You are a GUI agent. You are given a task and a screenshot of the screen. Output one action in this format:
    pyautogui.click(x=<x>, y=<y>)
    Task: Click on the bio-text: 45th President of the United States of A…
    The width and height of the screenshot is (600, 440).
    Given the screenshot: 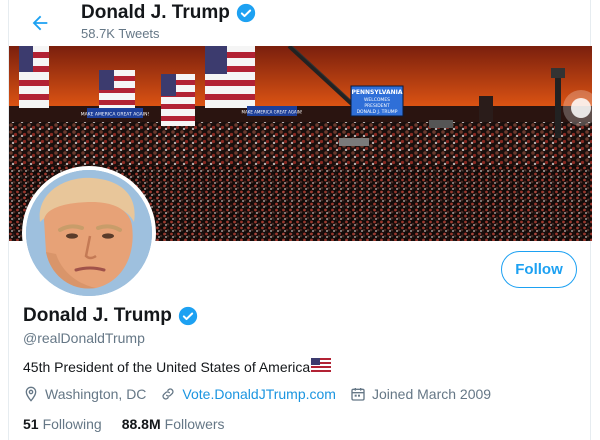 What is the action you would take?
    pyautogui.click(x=167, y=366)
    